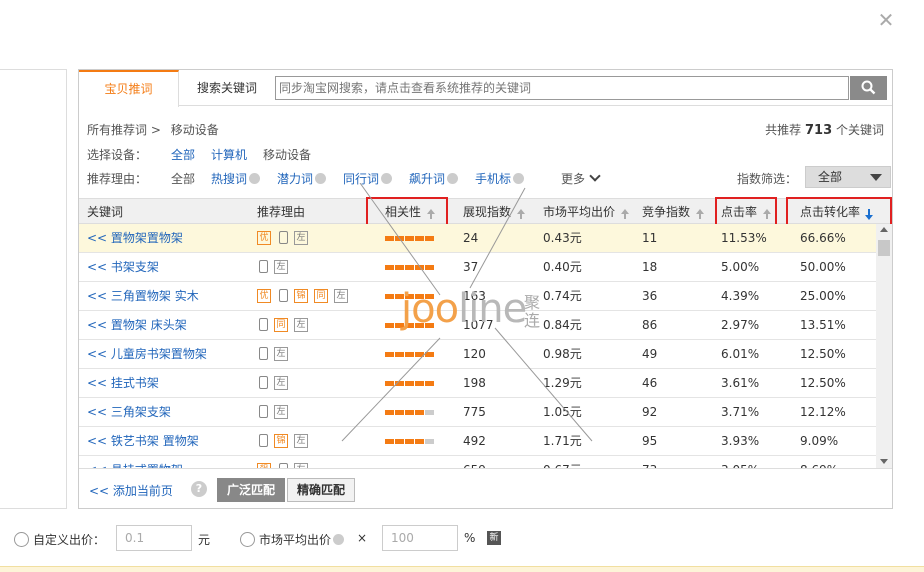  I want to click on tab-search-keywords: 搜索关键词, so click(227, 88).